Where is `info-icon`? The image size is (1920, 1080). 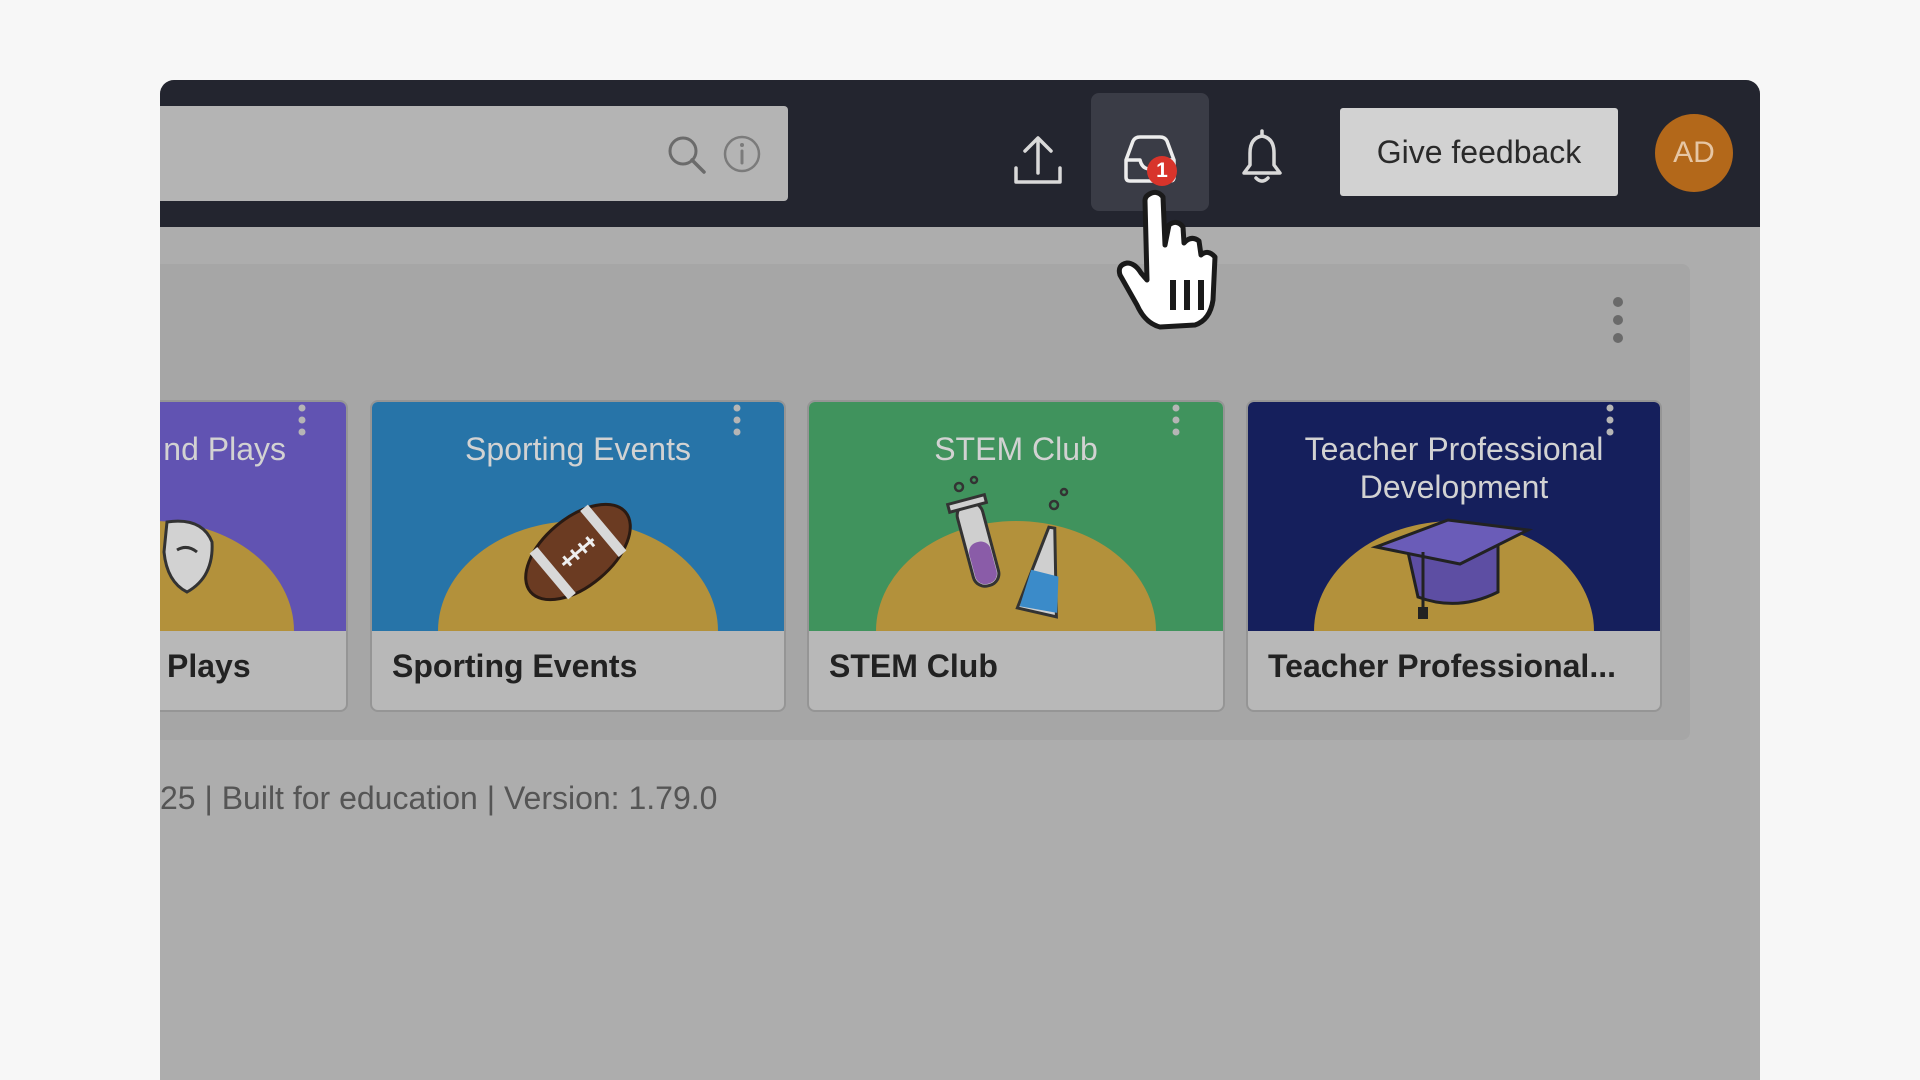
info-icon is located at coordinates (742, 154).